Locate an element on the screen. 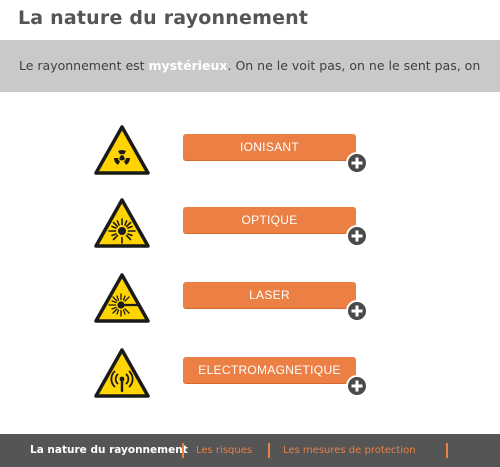 Image resolution: width=500 pixels, height=467 pixels. category-button-optique: OPTIQUE is located at coordinates (269, 220).